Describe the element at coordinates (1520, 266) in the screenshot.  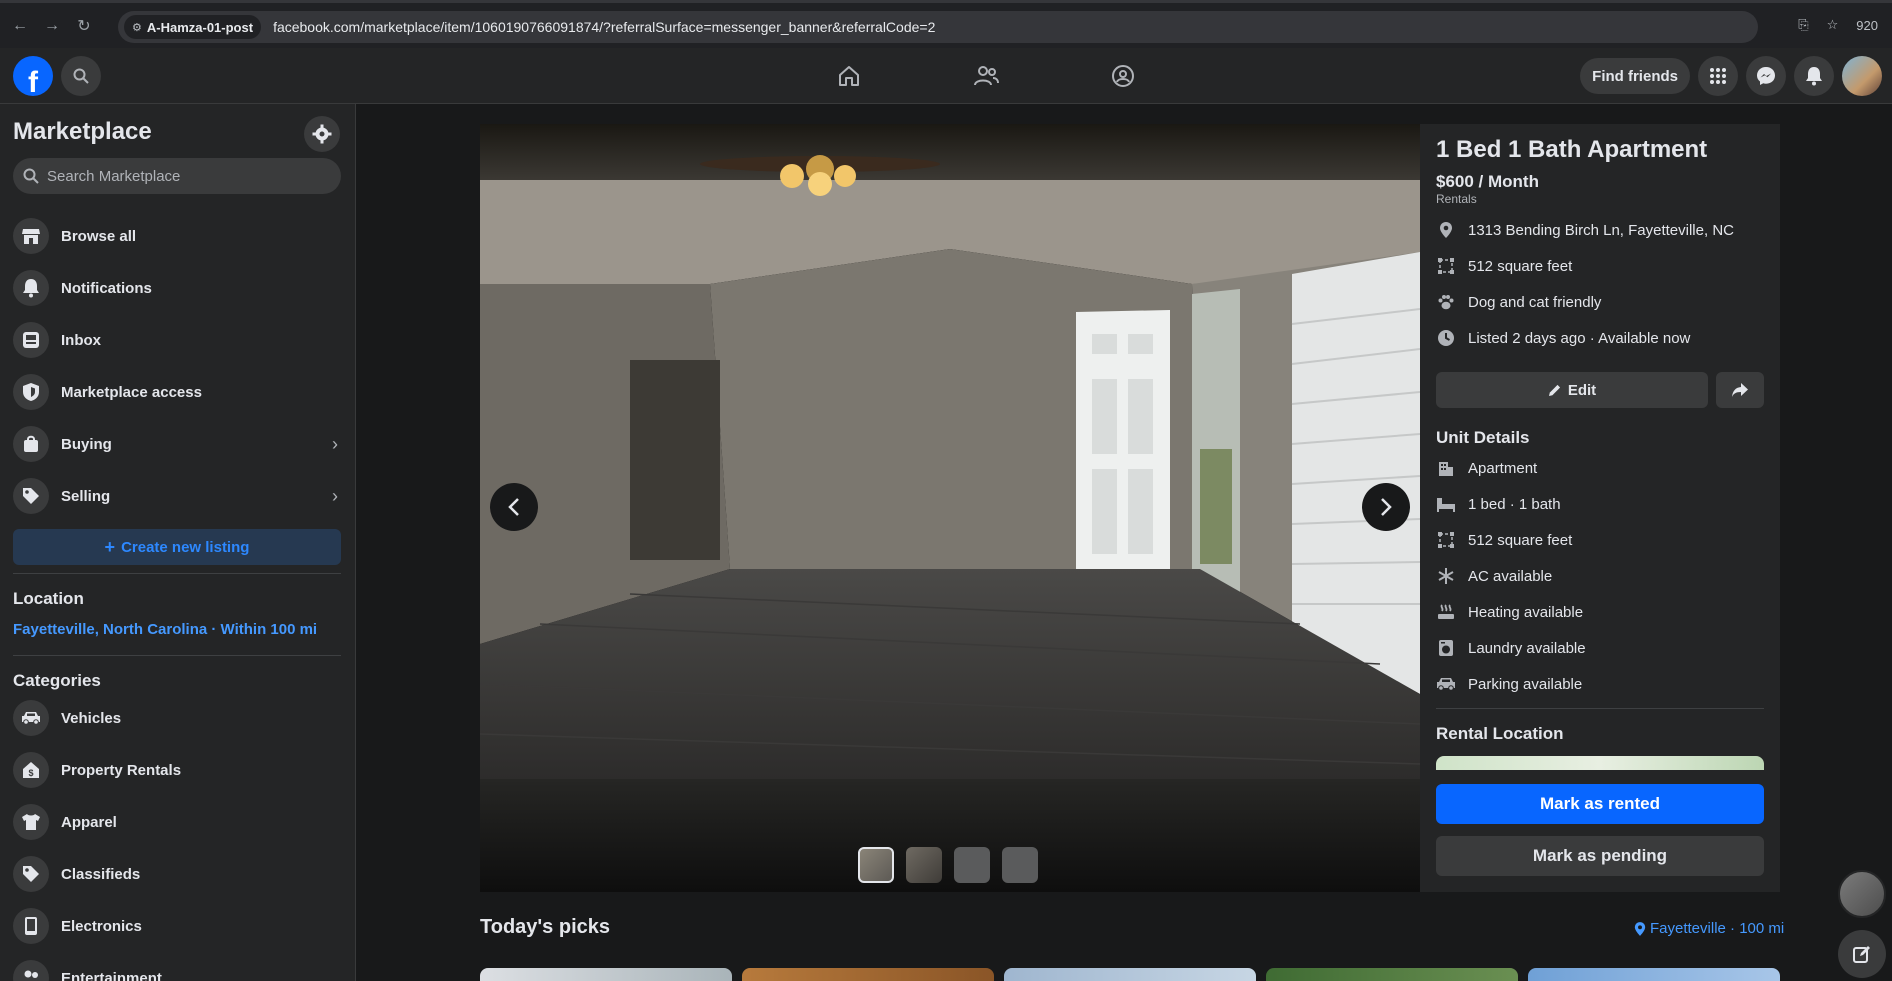
I see `info-text: 512 square feet` at that location.